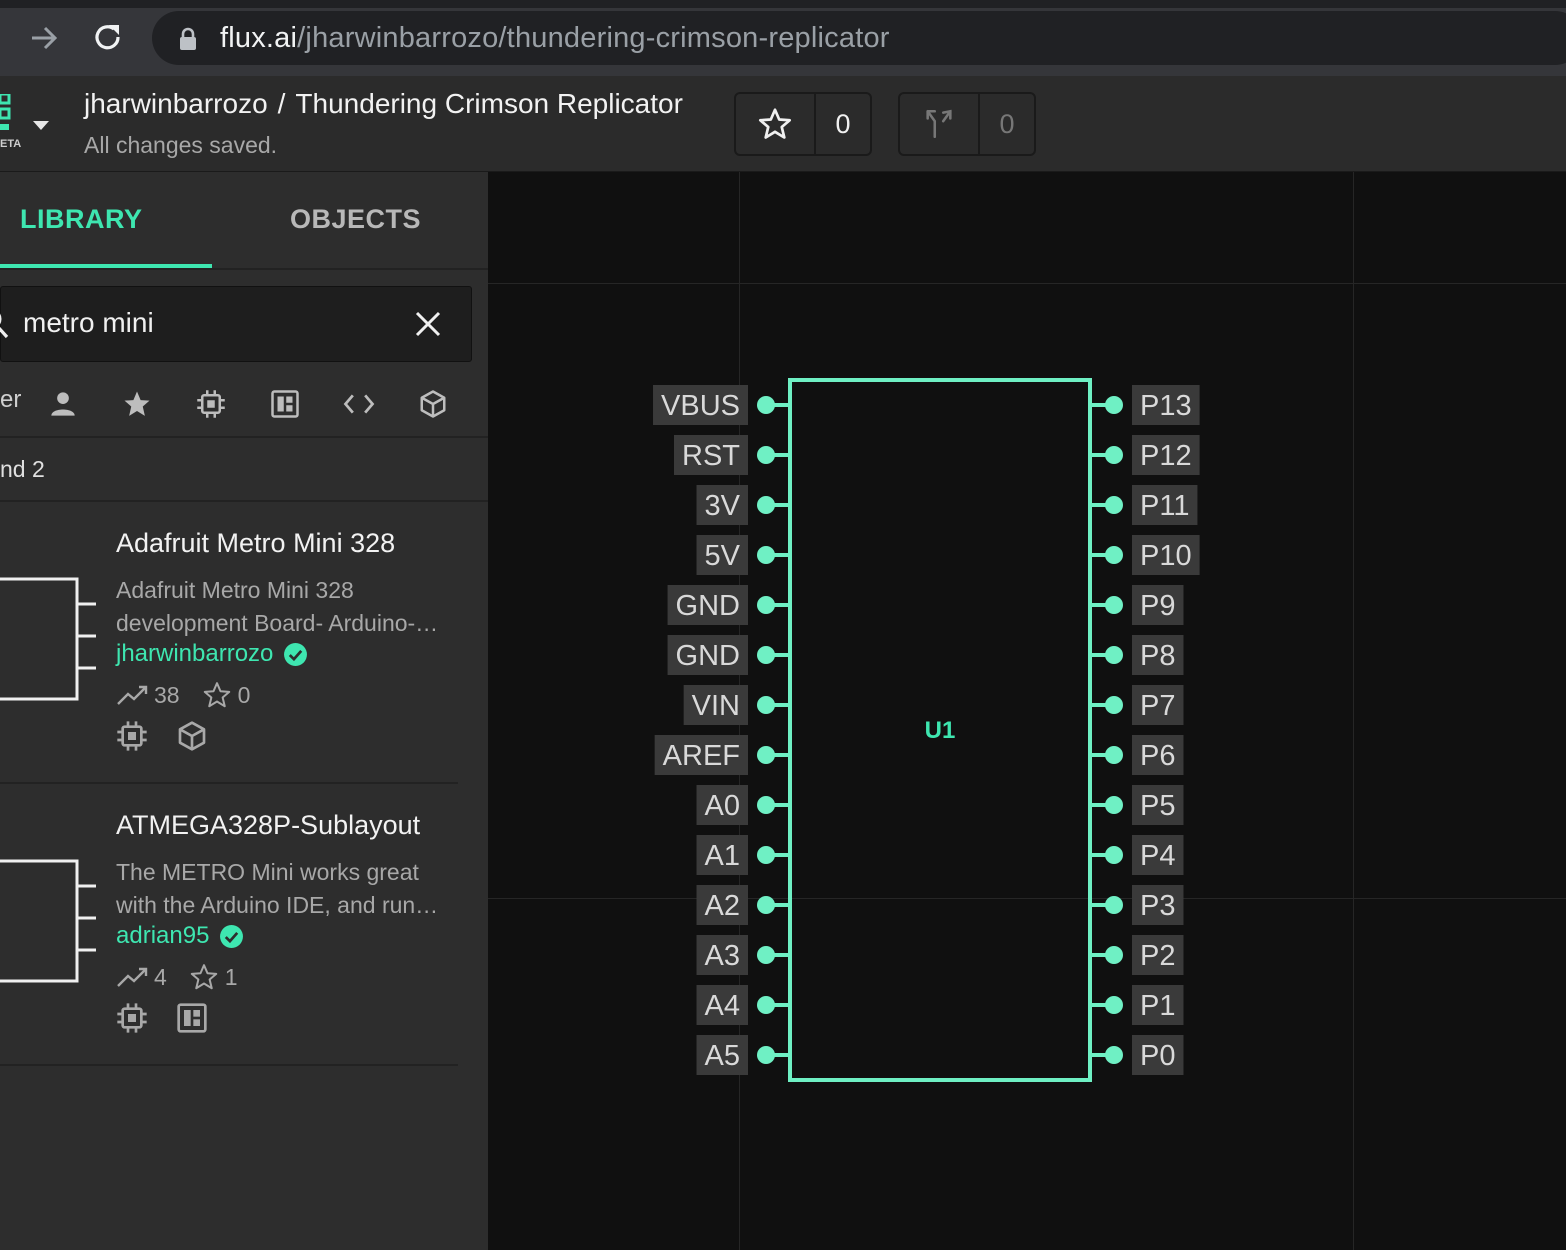 The image size is (1566, 1250). I want to click on filter-user, so click(63, 404).